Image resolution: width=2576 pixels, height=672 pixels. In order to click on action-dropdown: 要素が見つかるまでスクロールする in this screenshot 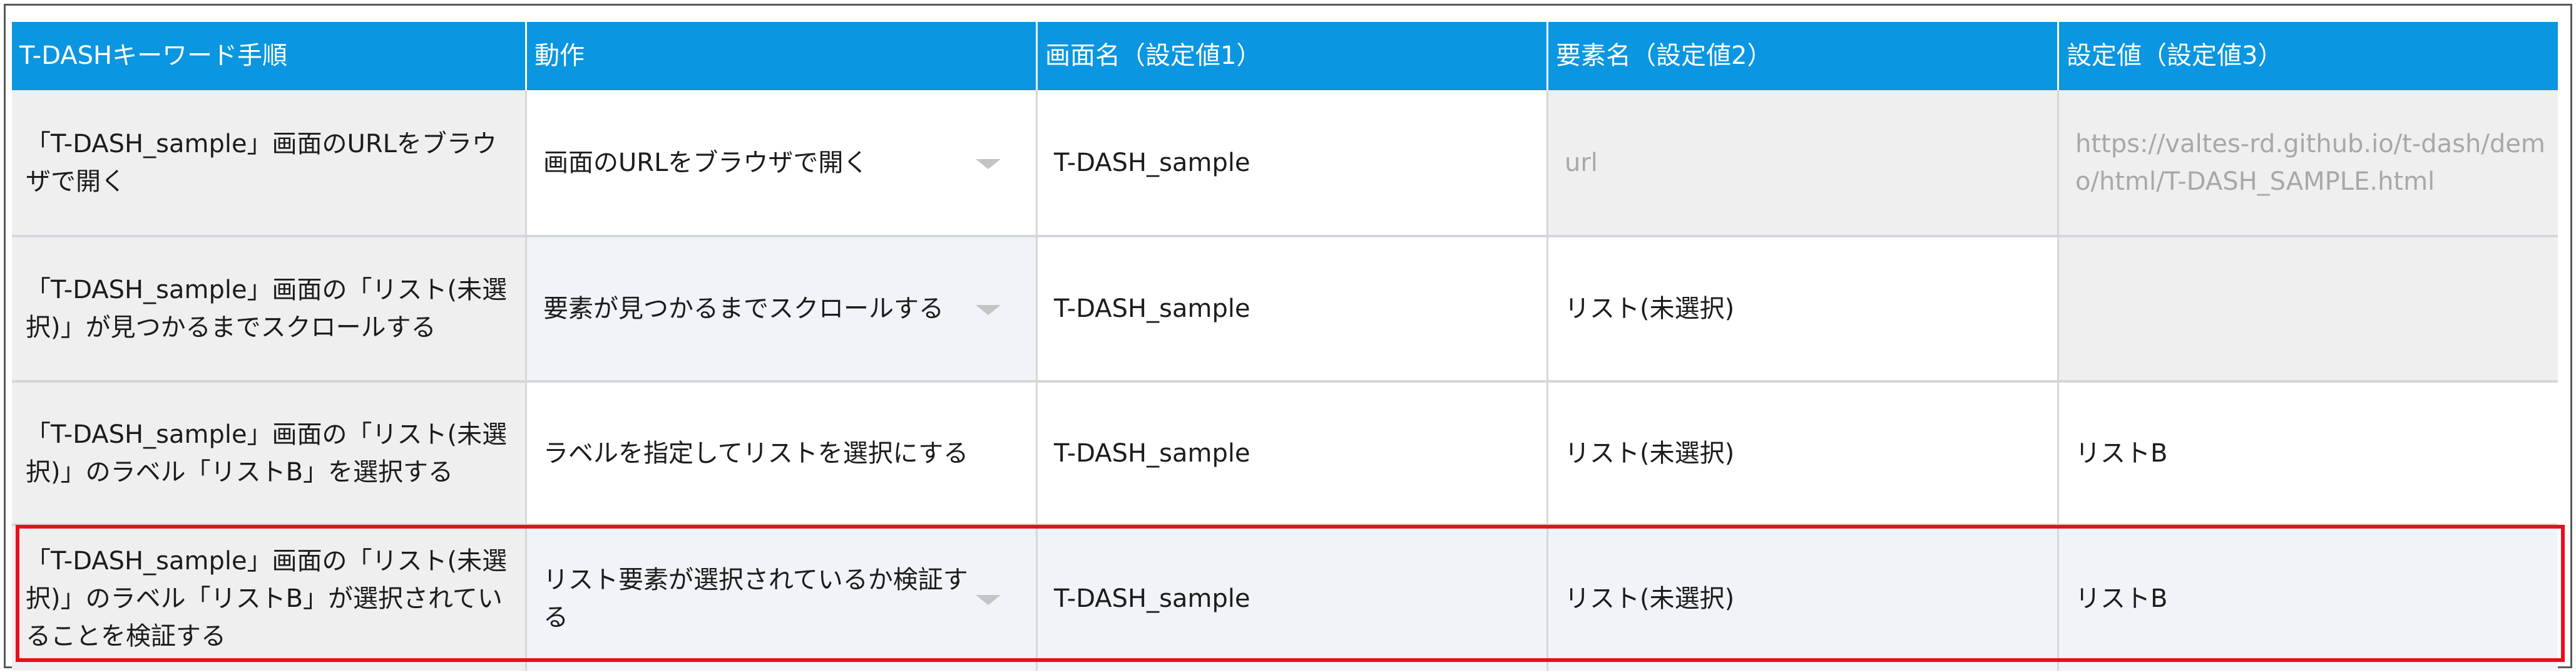, I will do `click(782, 308)`.